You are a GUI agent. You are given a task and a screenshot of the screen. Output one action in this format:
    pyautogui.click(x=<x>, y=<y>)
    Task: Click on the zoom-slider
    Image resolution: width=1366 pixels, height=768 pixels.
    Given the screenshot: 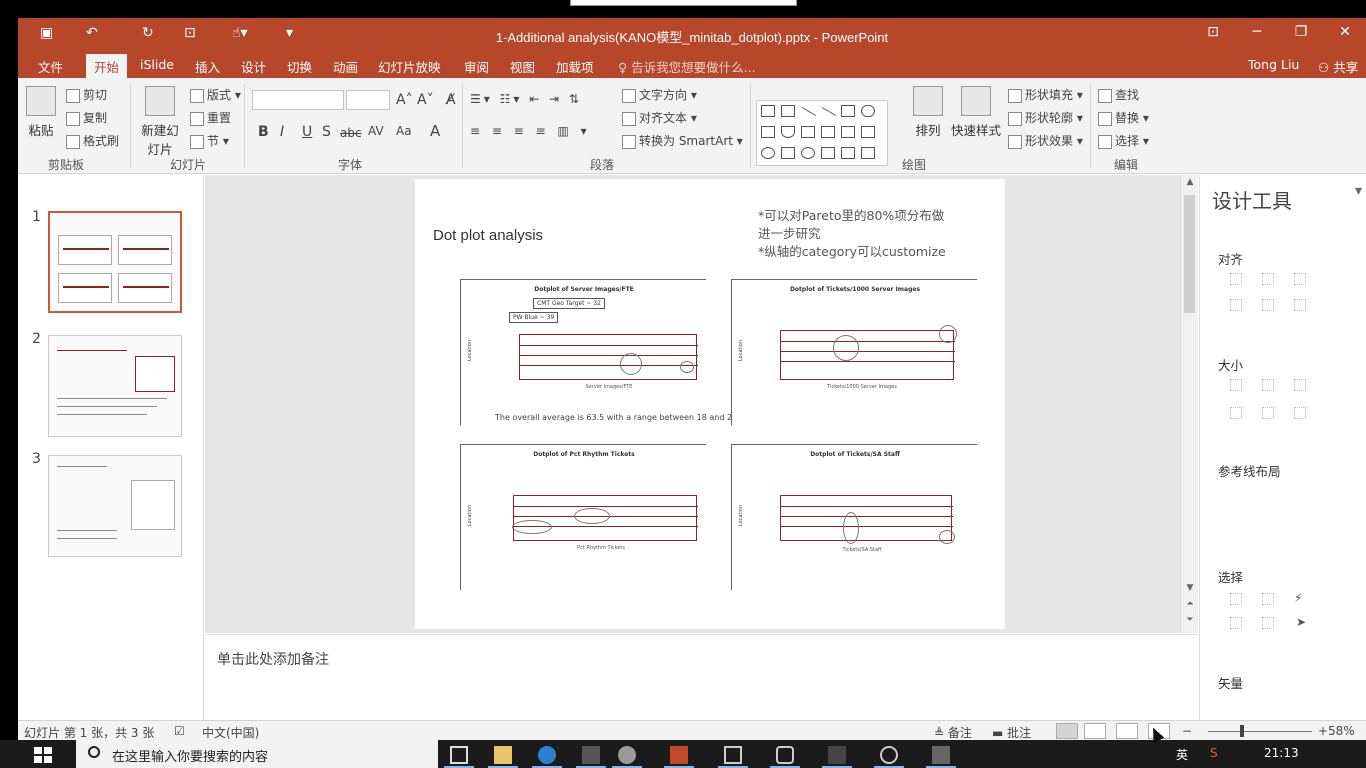 What is the action you would take?
    pyautogui.click(x=1260, y=731)
    